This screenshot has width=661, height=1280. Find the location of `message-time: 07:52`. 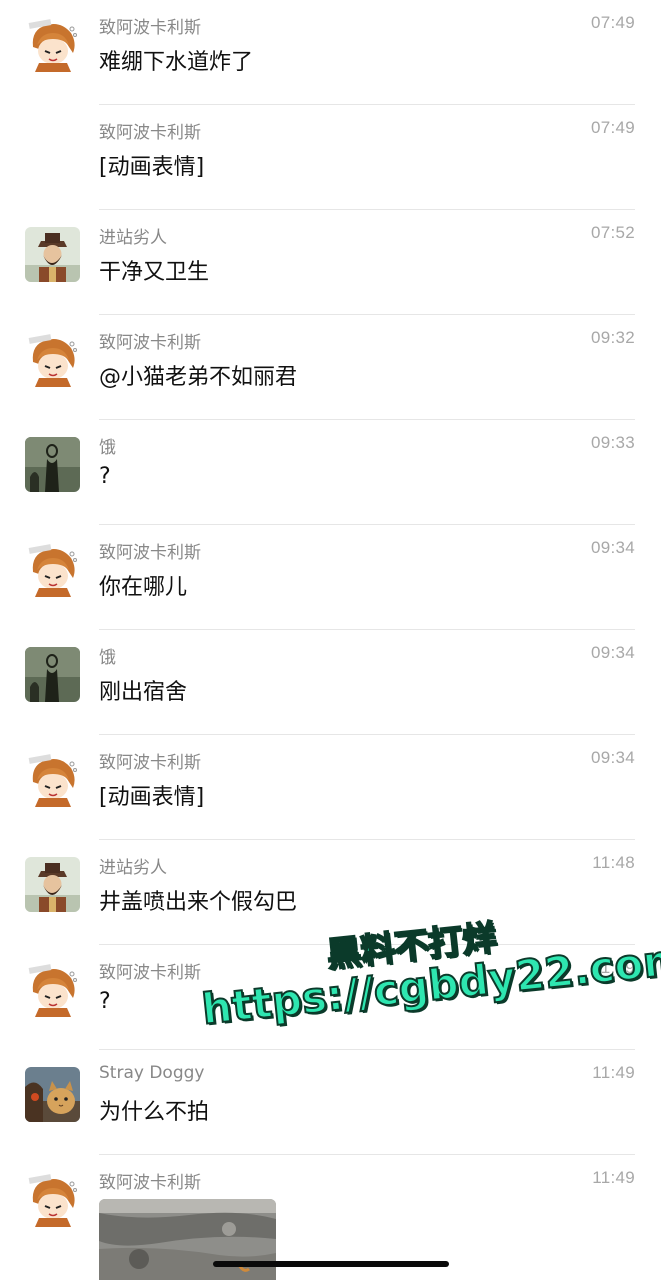

message-time: 07:52 is located at coordinates (612, 232).